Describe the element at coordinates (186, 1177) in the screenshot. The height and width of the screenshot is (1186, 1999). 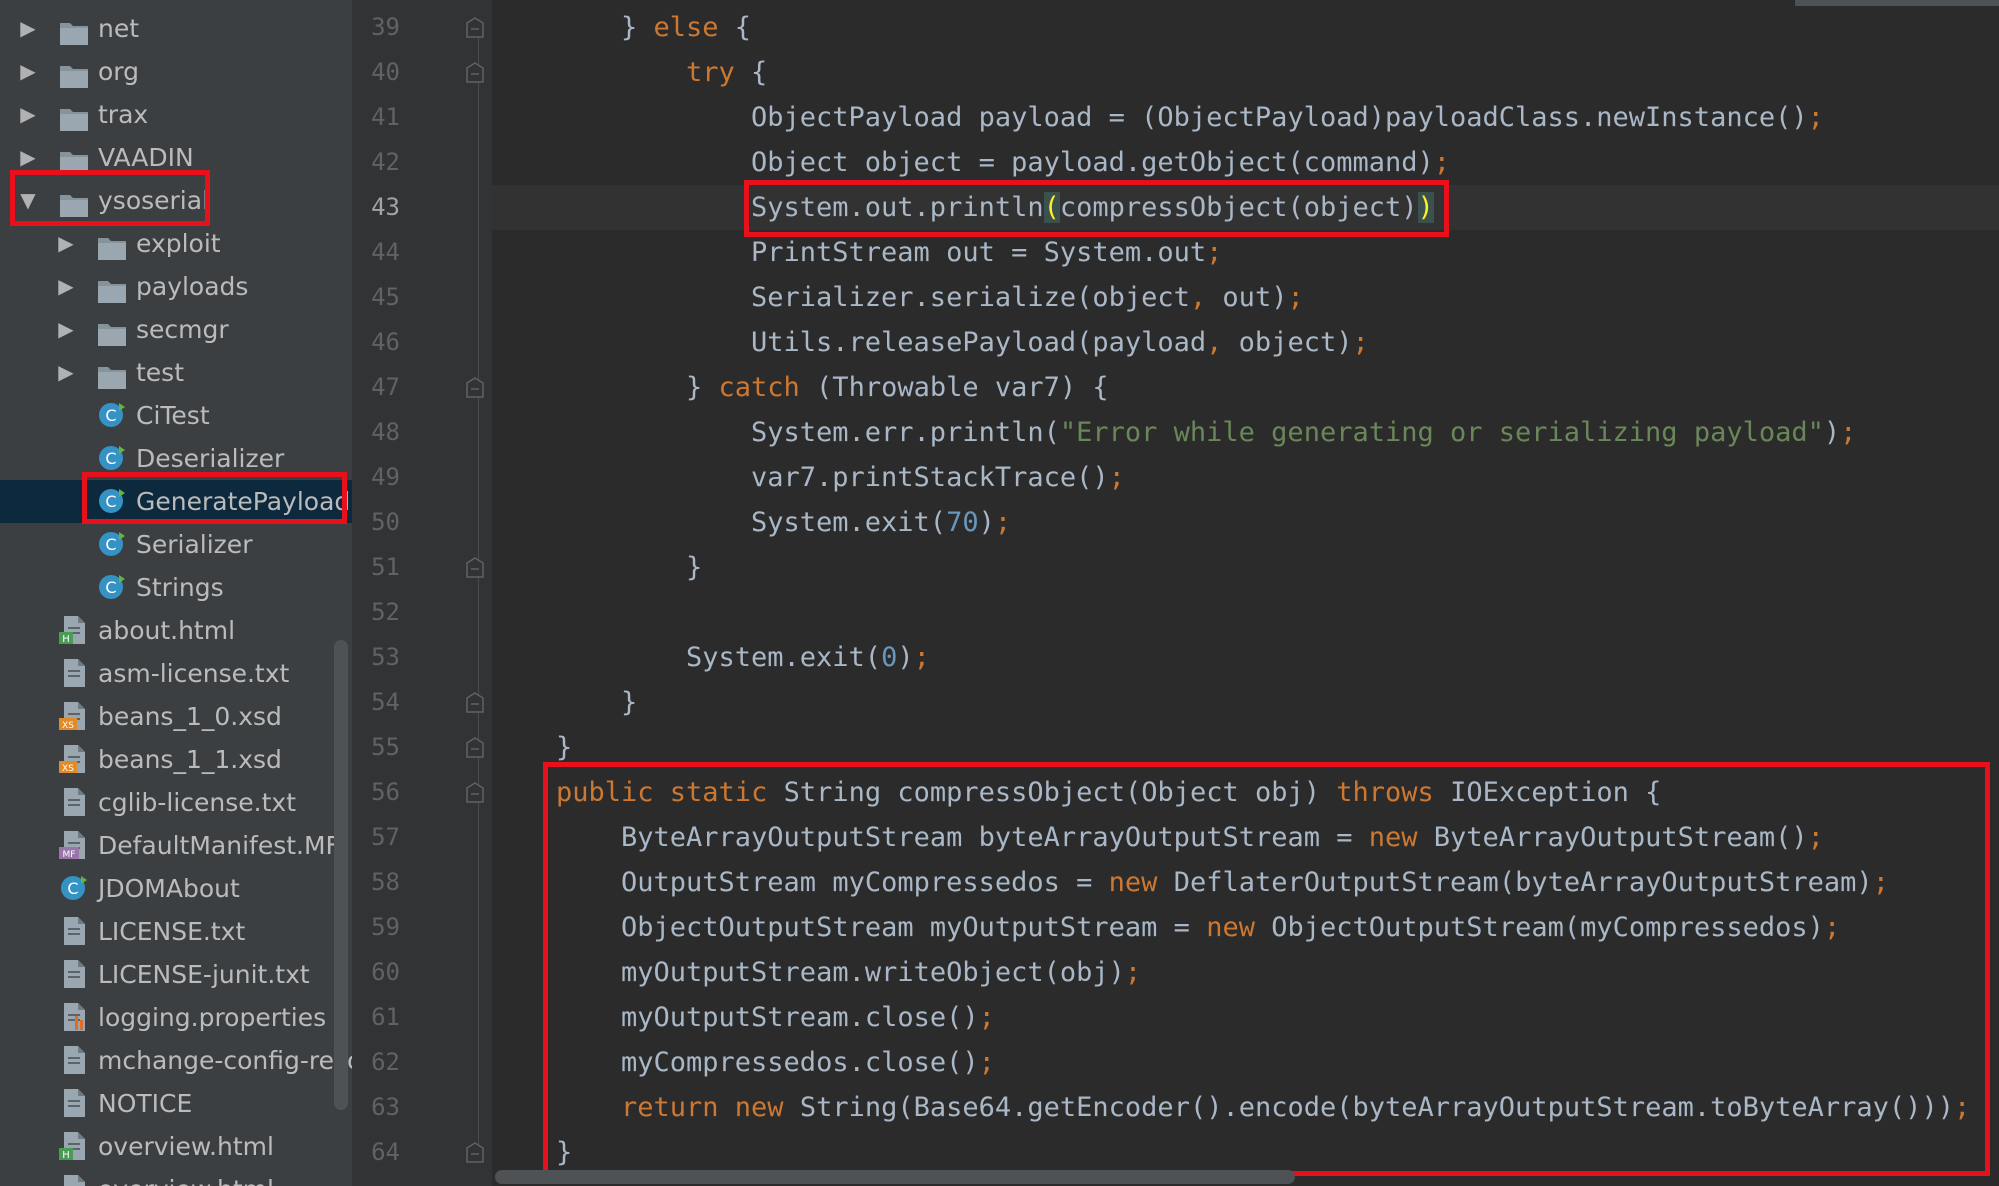
I see `tree-item-label: overview.html` at that location.